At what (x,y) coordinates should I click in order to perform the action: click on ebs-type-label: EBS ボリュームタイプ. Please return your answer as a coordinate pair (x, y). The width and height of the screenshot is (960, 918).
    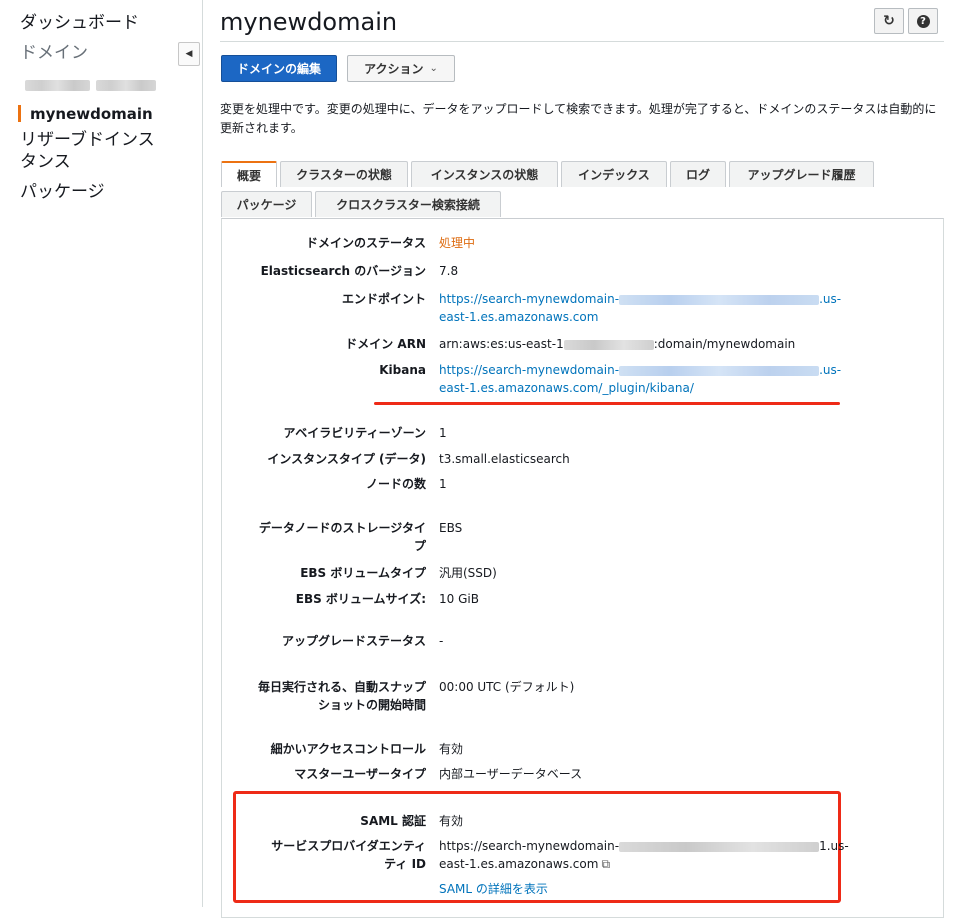
    Looking at the image, I should click on (363, 573).